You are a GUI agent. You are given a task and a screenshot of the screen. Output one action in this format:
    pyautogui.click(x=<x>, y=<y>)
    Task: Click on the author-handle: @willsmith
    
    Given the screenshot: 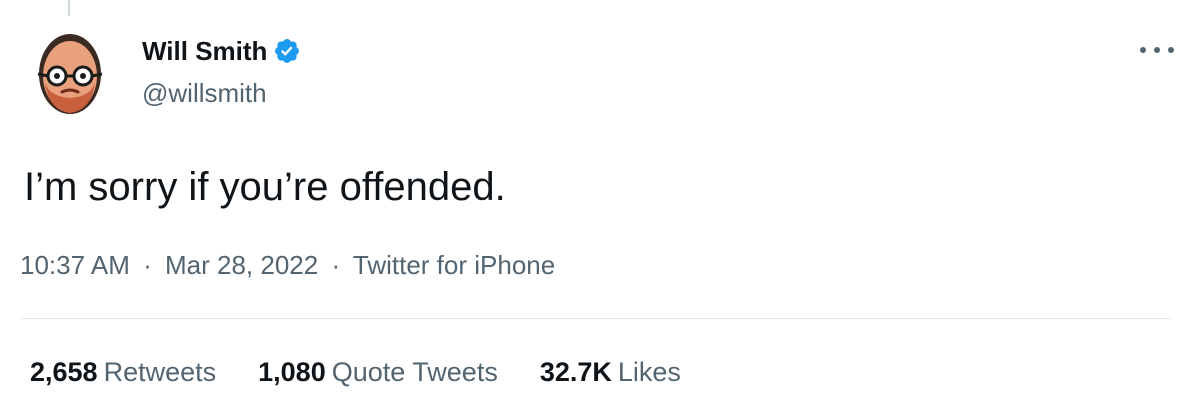 What is the action you would take?
    pyautogui.click(x=221, y=93)
    